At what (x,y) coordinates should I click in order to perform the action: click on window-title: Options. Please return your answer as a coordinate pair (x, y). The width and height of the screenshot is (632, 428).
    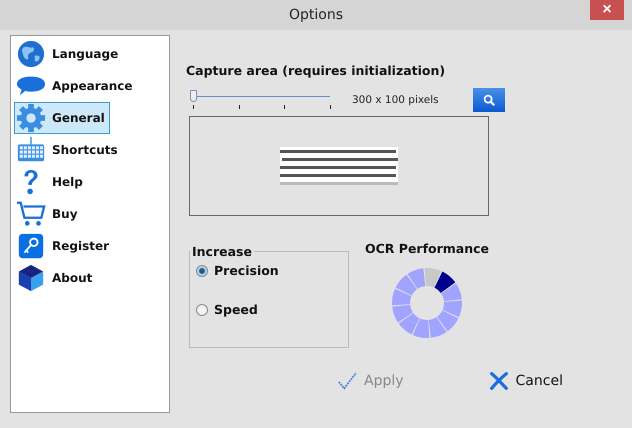
    Looking at the image, I should click on (316, 15).